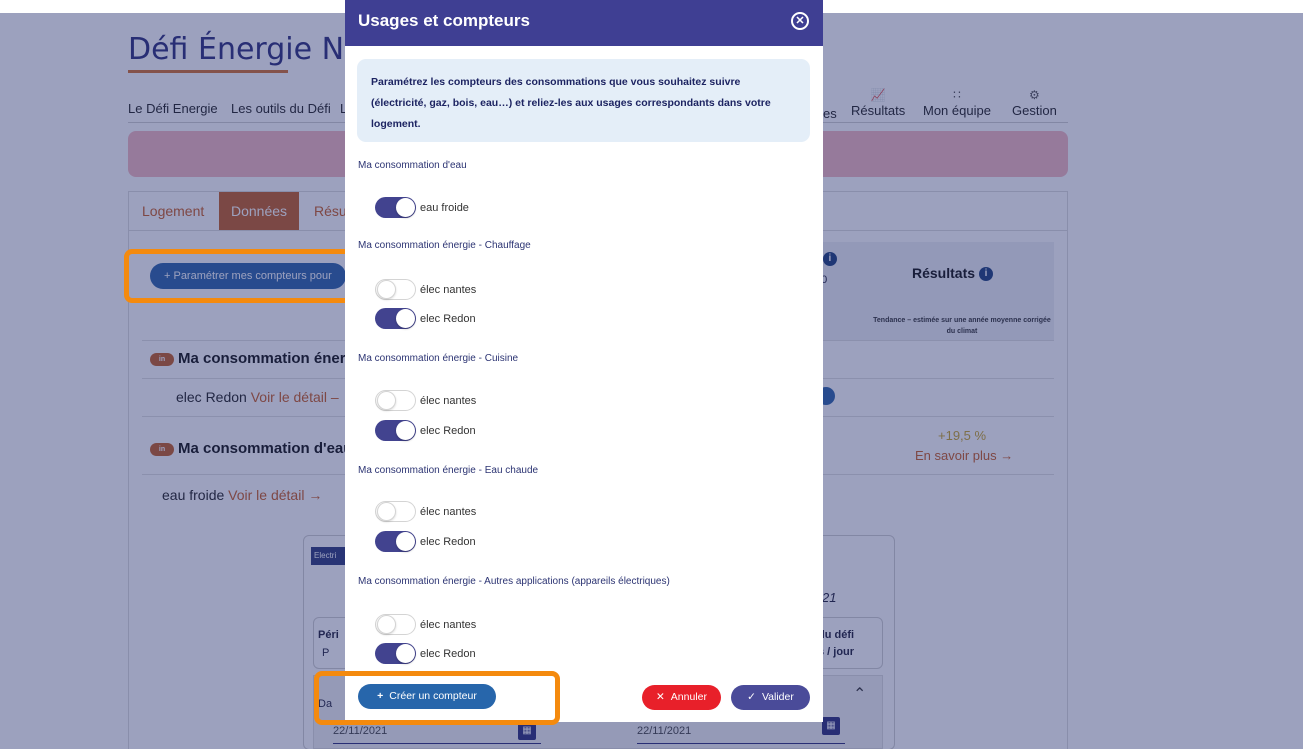 The image size is (1303, 749). Describe the element at coordinates (437, 698) in the screenshot. I see `highlight-create-meter` at that location.